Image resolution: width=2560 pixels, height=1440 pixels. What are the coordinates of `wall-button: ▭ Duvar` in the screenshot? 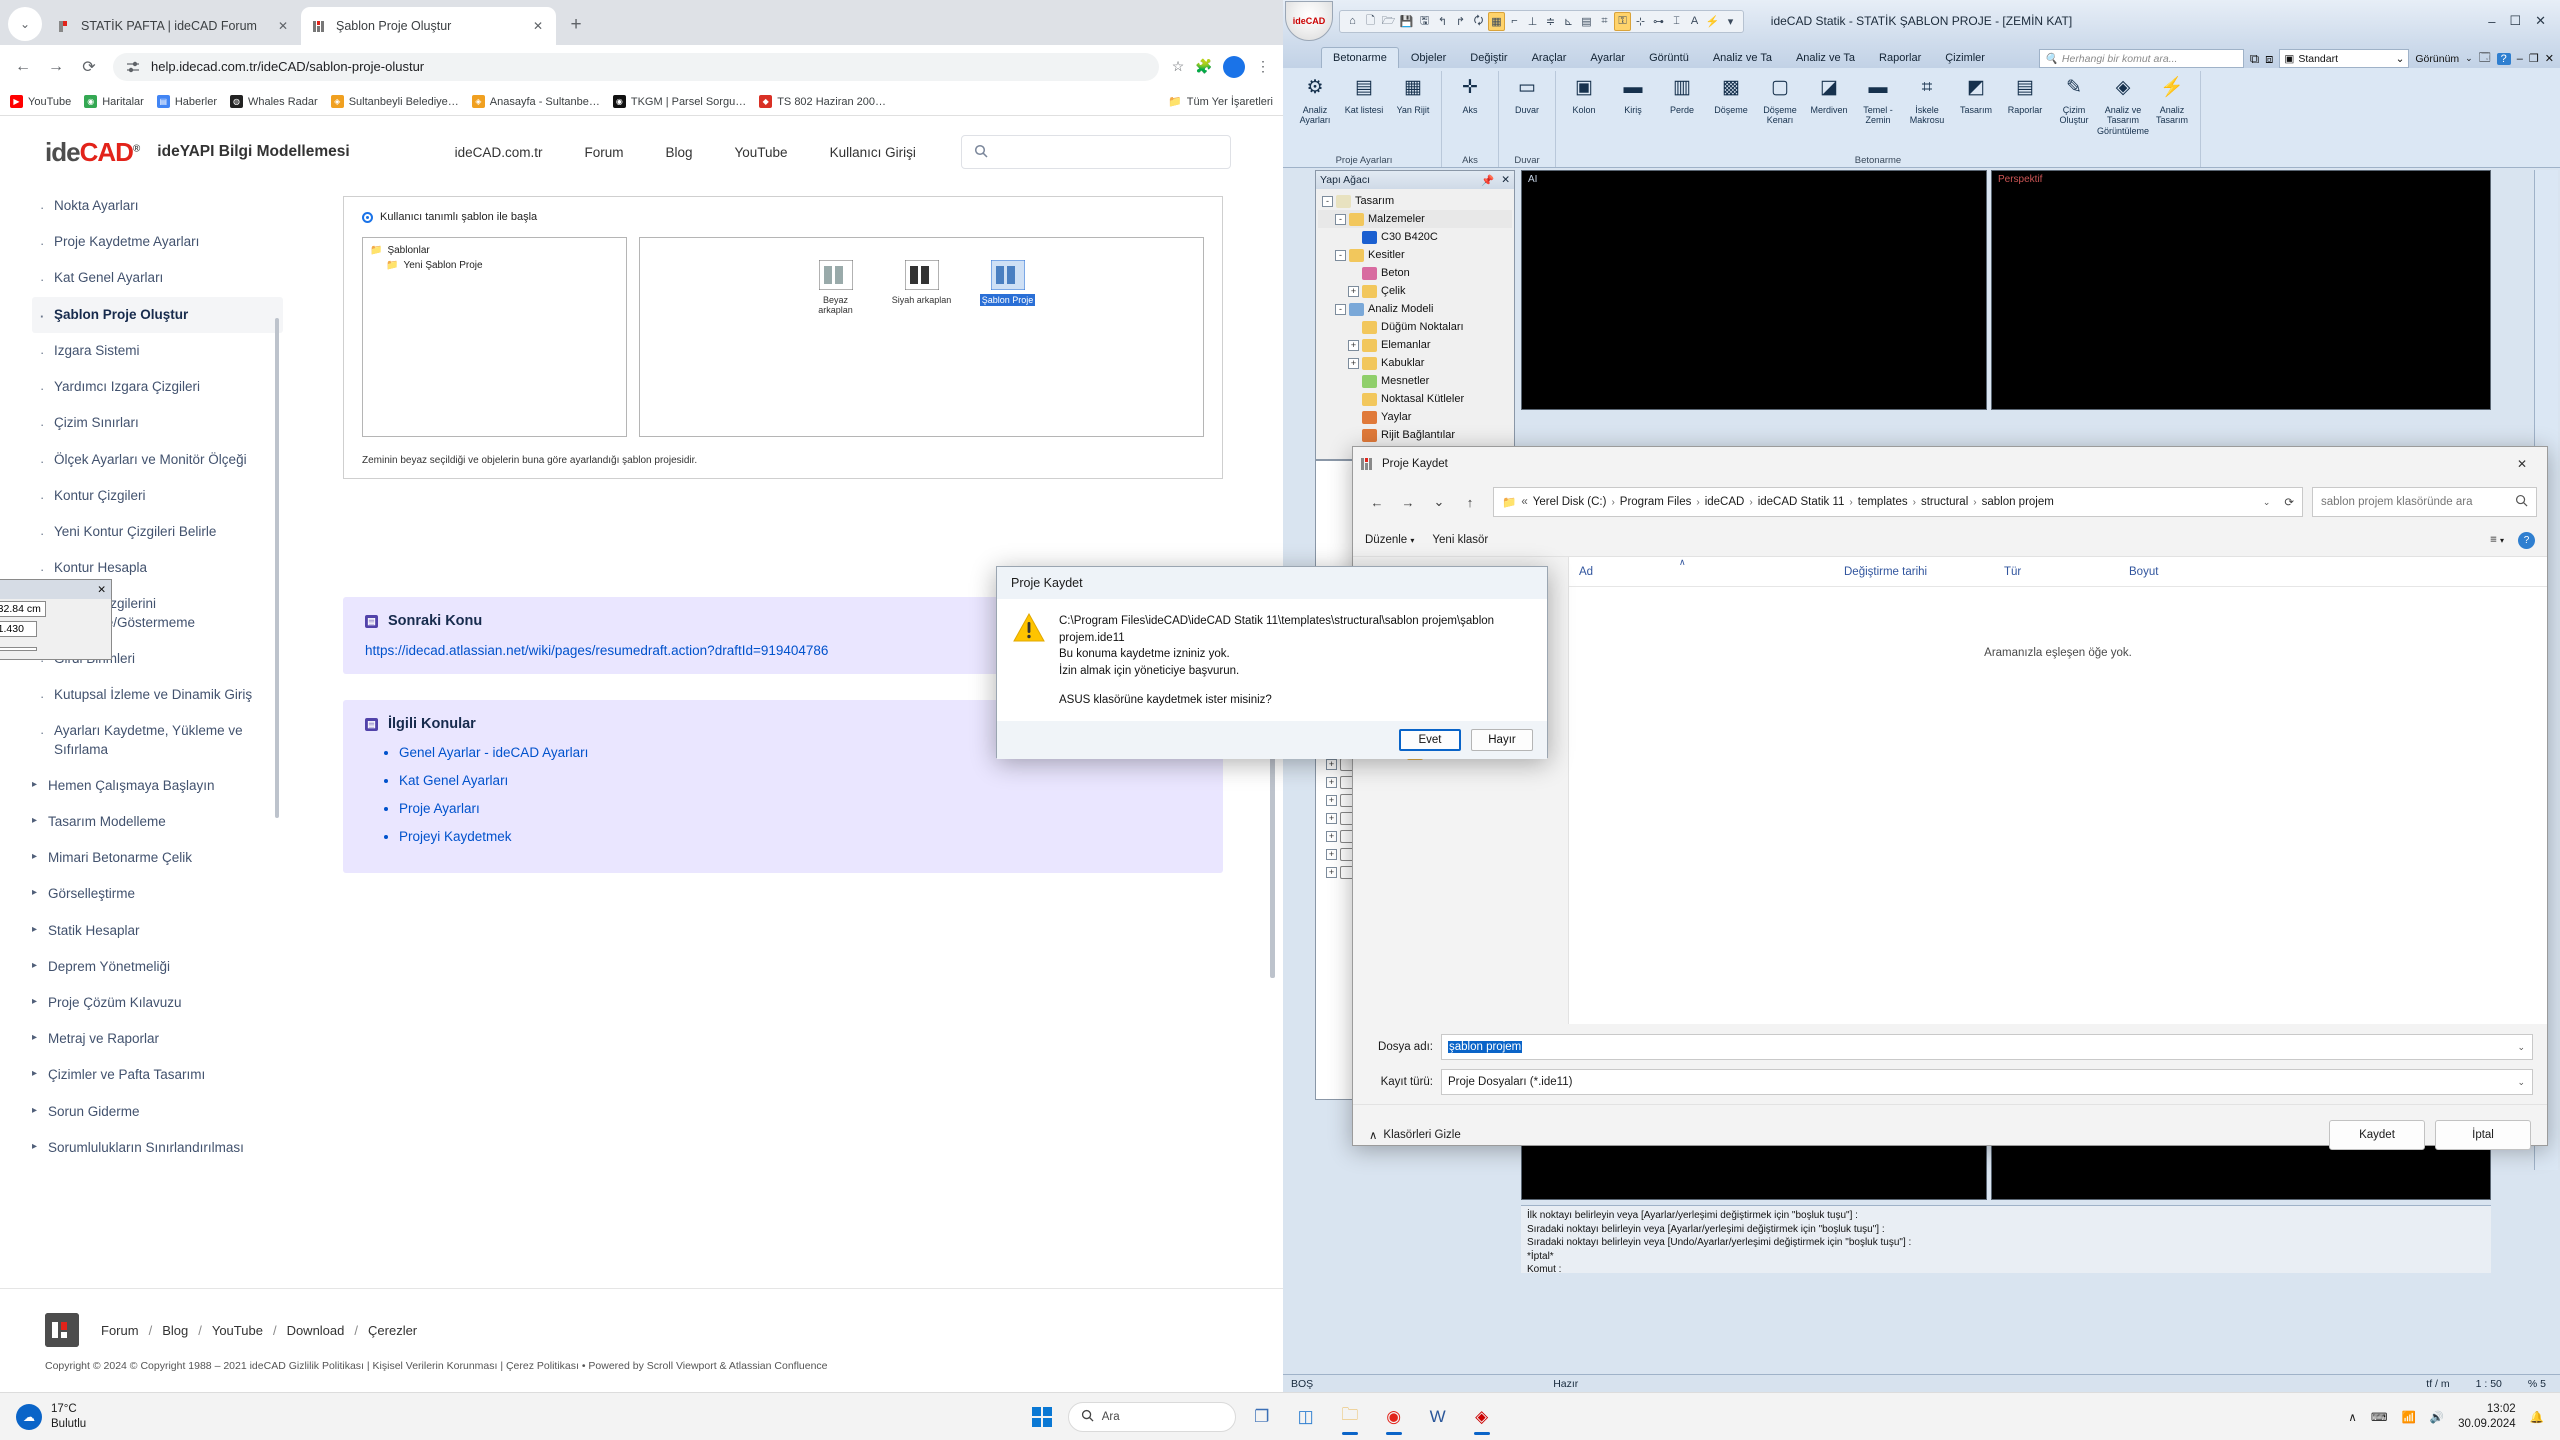 It's located at (1527, 94).